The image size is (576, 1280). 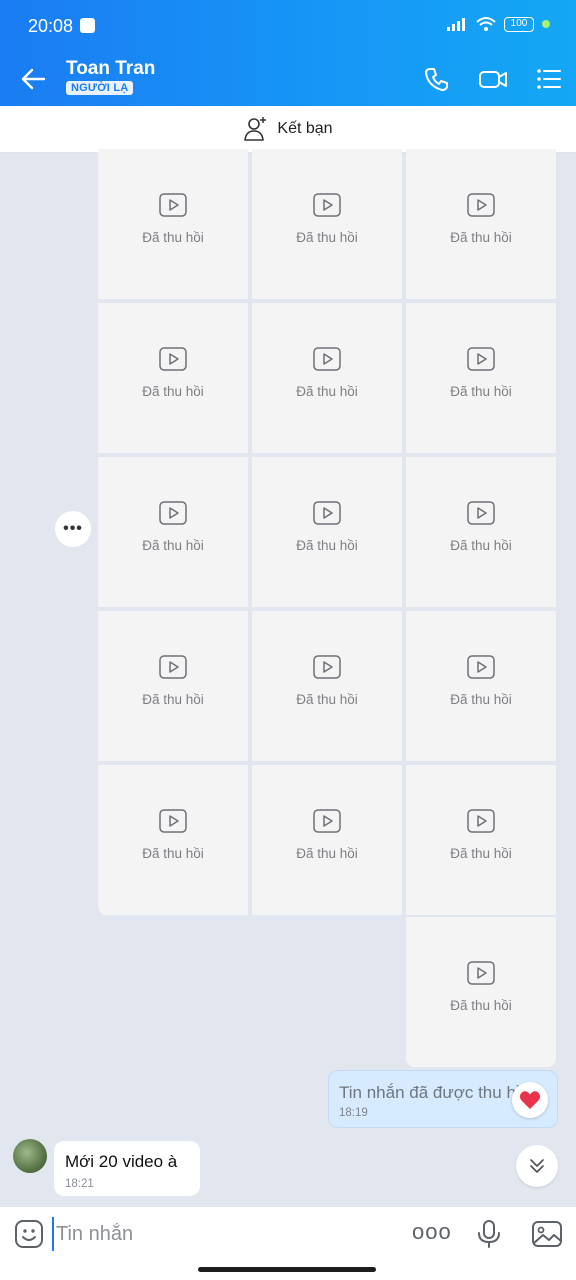 What do you see at coordinates (29, 1234) in the screenshot?
I see `sticker-emoji-icon` at bounding box center [29, 1234].